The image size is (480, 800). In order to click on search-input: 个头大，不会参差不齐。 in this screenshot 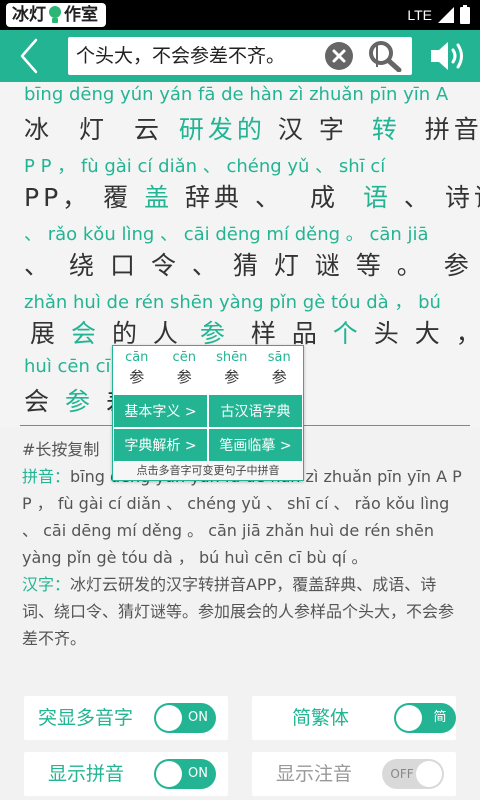, I will do `click(196, 56)`.